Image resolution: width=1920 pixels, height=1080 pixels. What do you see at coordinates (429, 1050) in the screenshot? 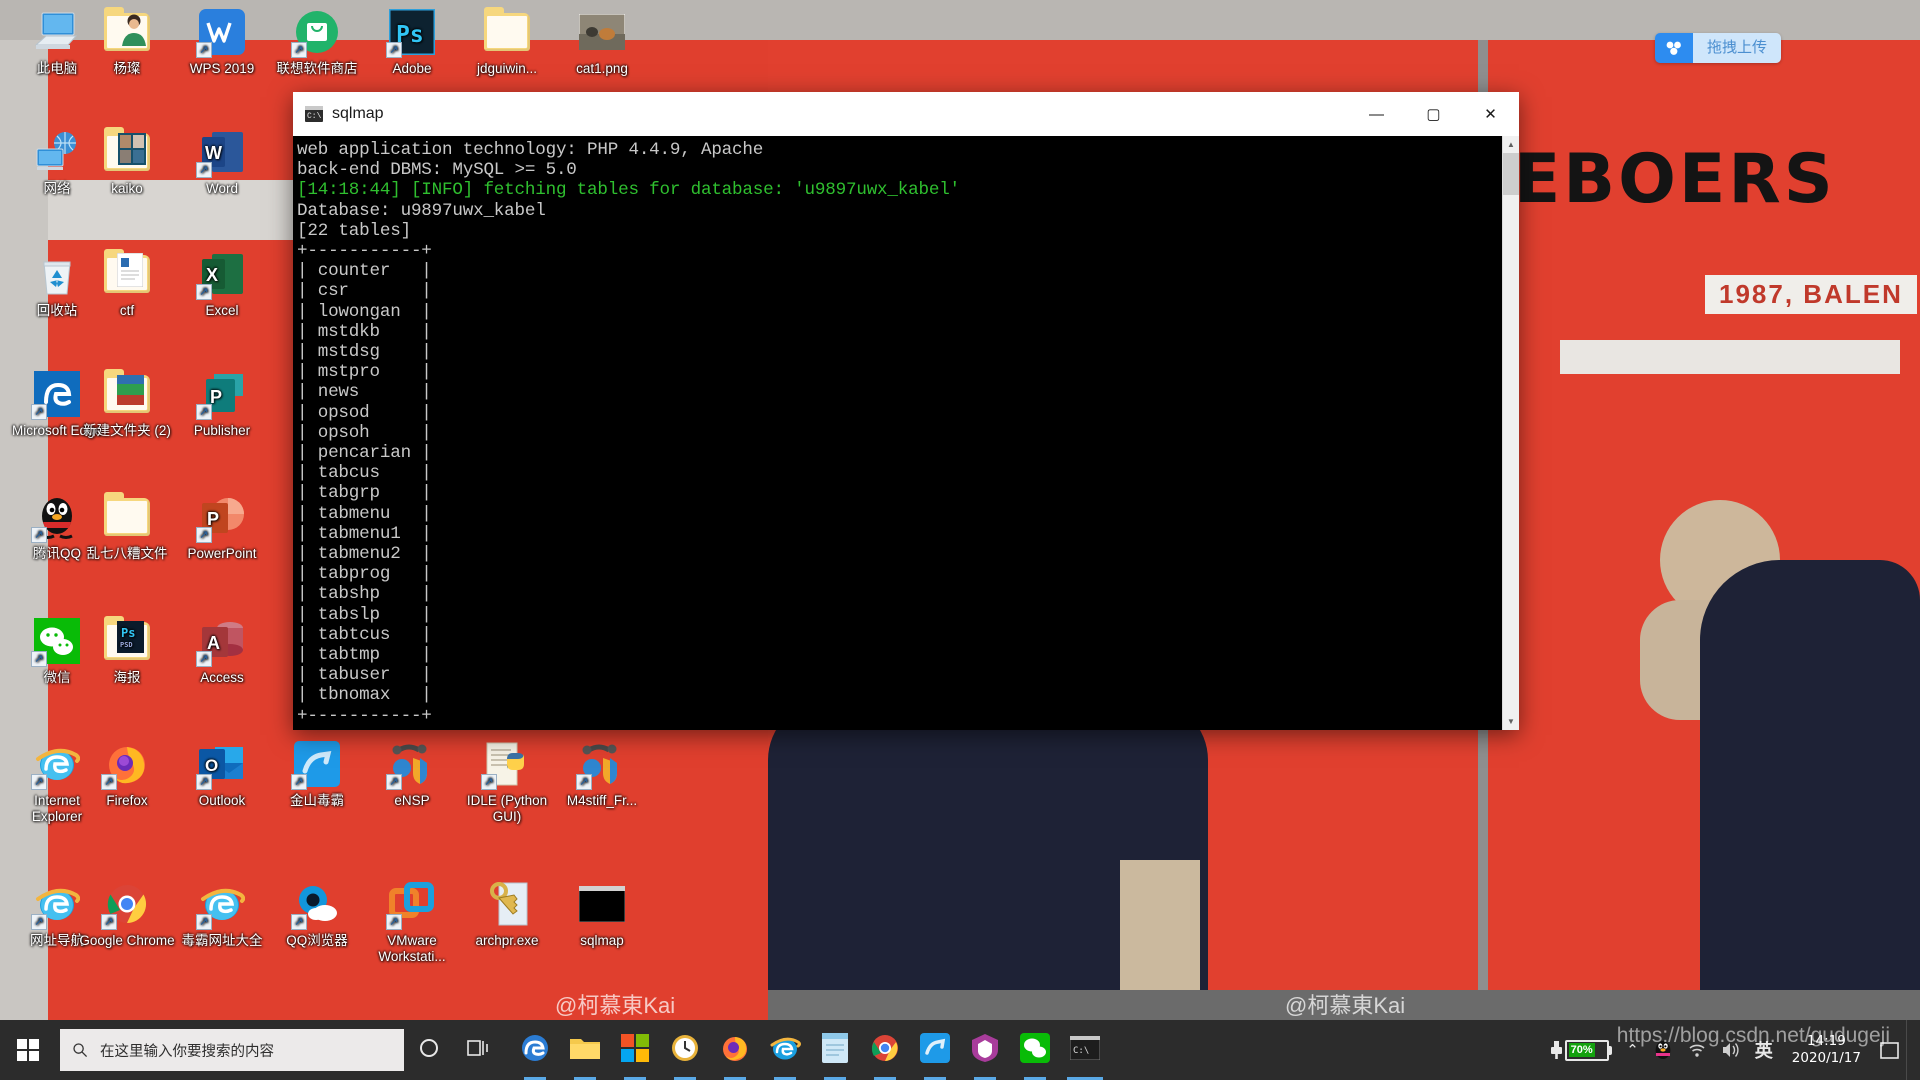
I see `cortana-button` at bounding box center [429, 1050].